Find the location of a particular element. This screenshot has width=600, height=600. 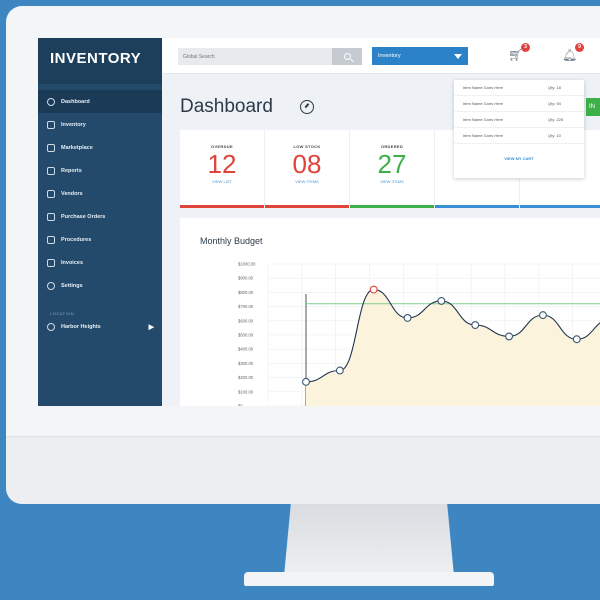

sidebar-item-label: Inventory is located at coordinates (73, 124).